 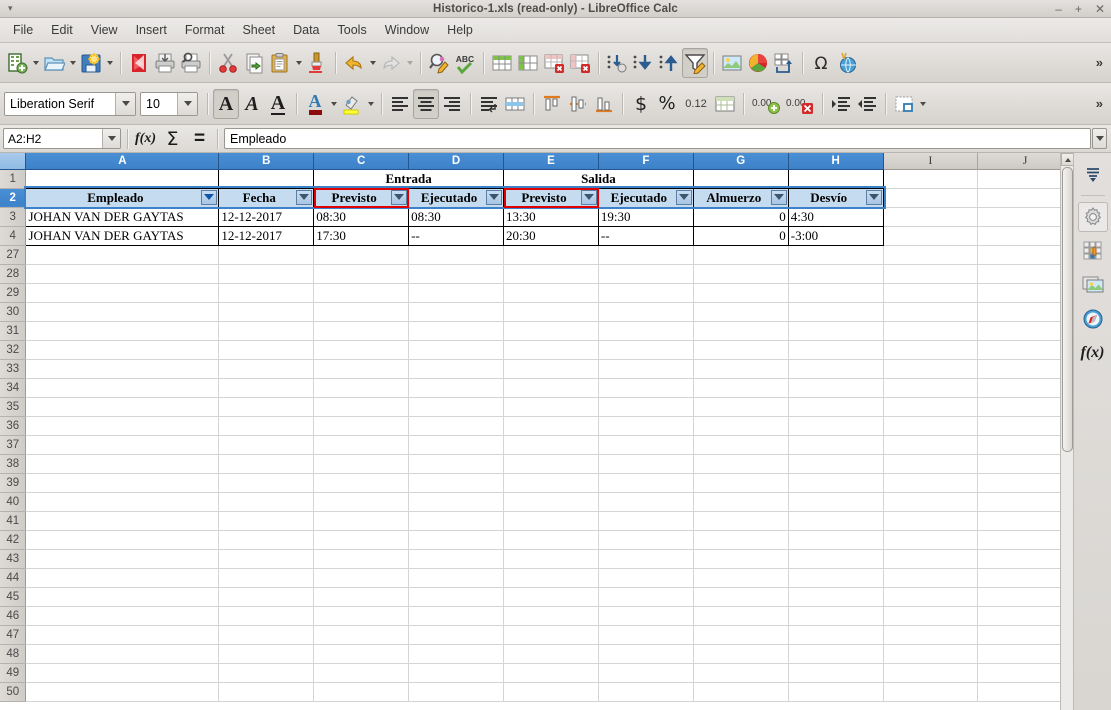 I want to click on window-menu-icon: ▾, so click(x=13, y=8).